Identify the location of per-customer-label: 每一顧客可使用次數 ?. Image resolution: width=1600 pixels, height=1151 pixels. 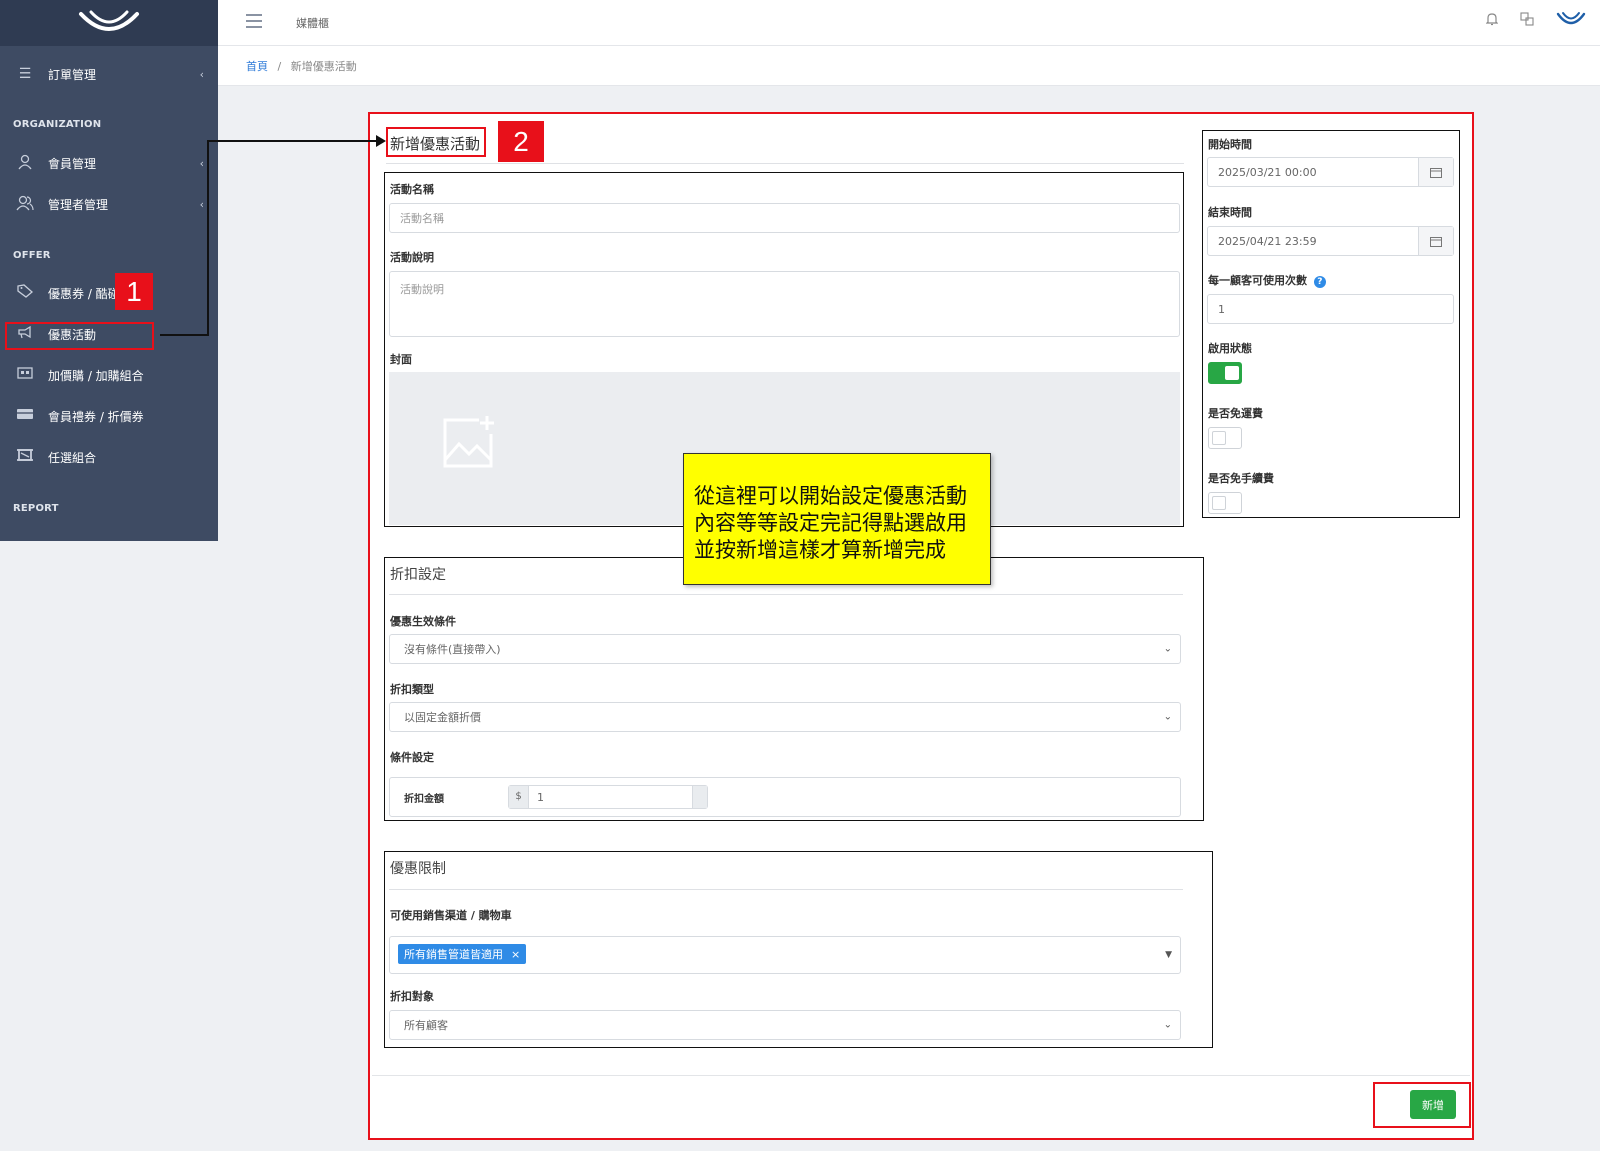
(1267, 280).